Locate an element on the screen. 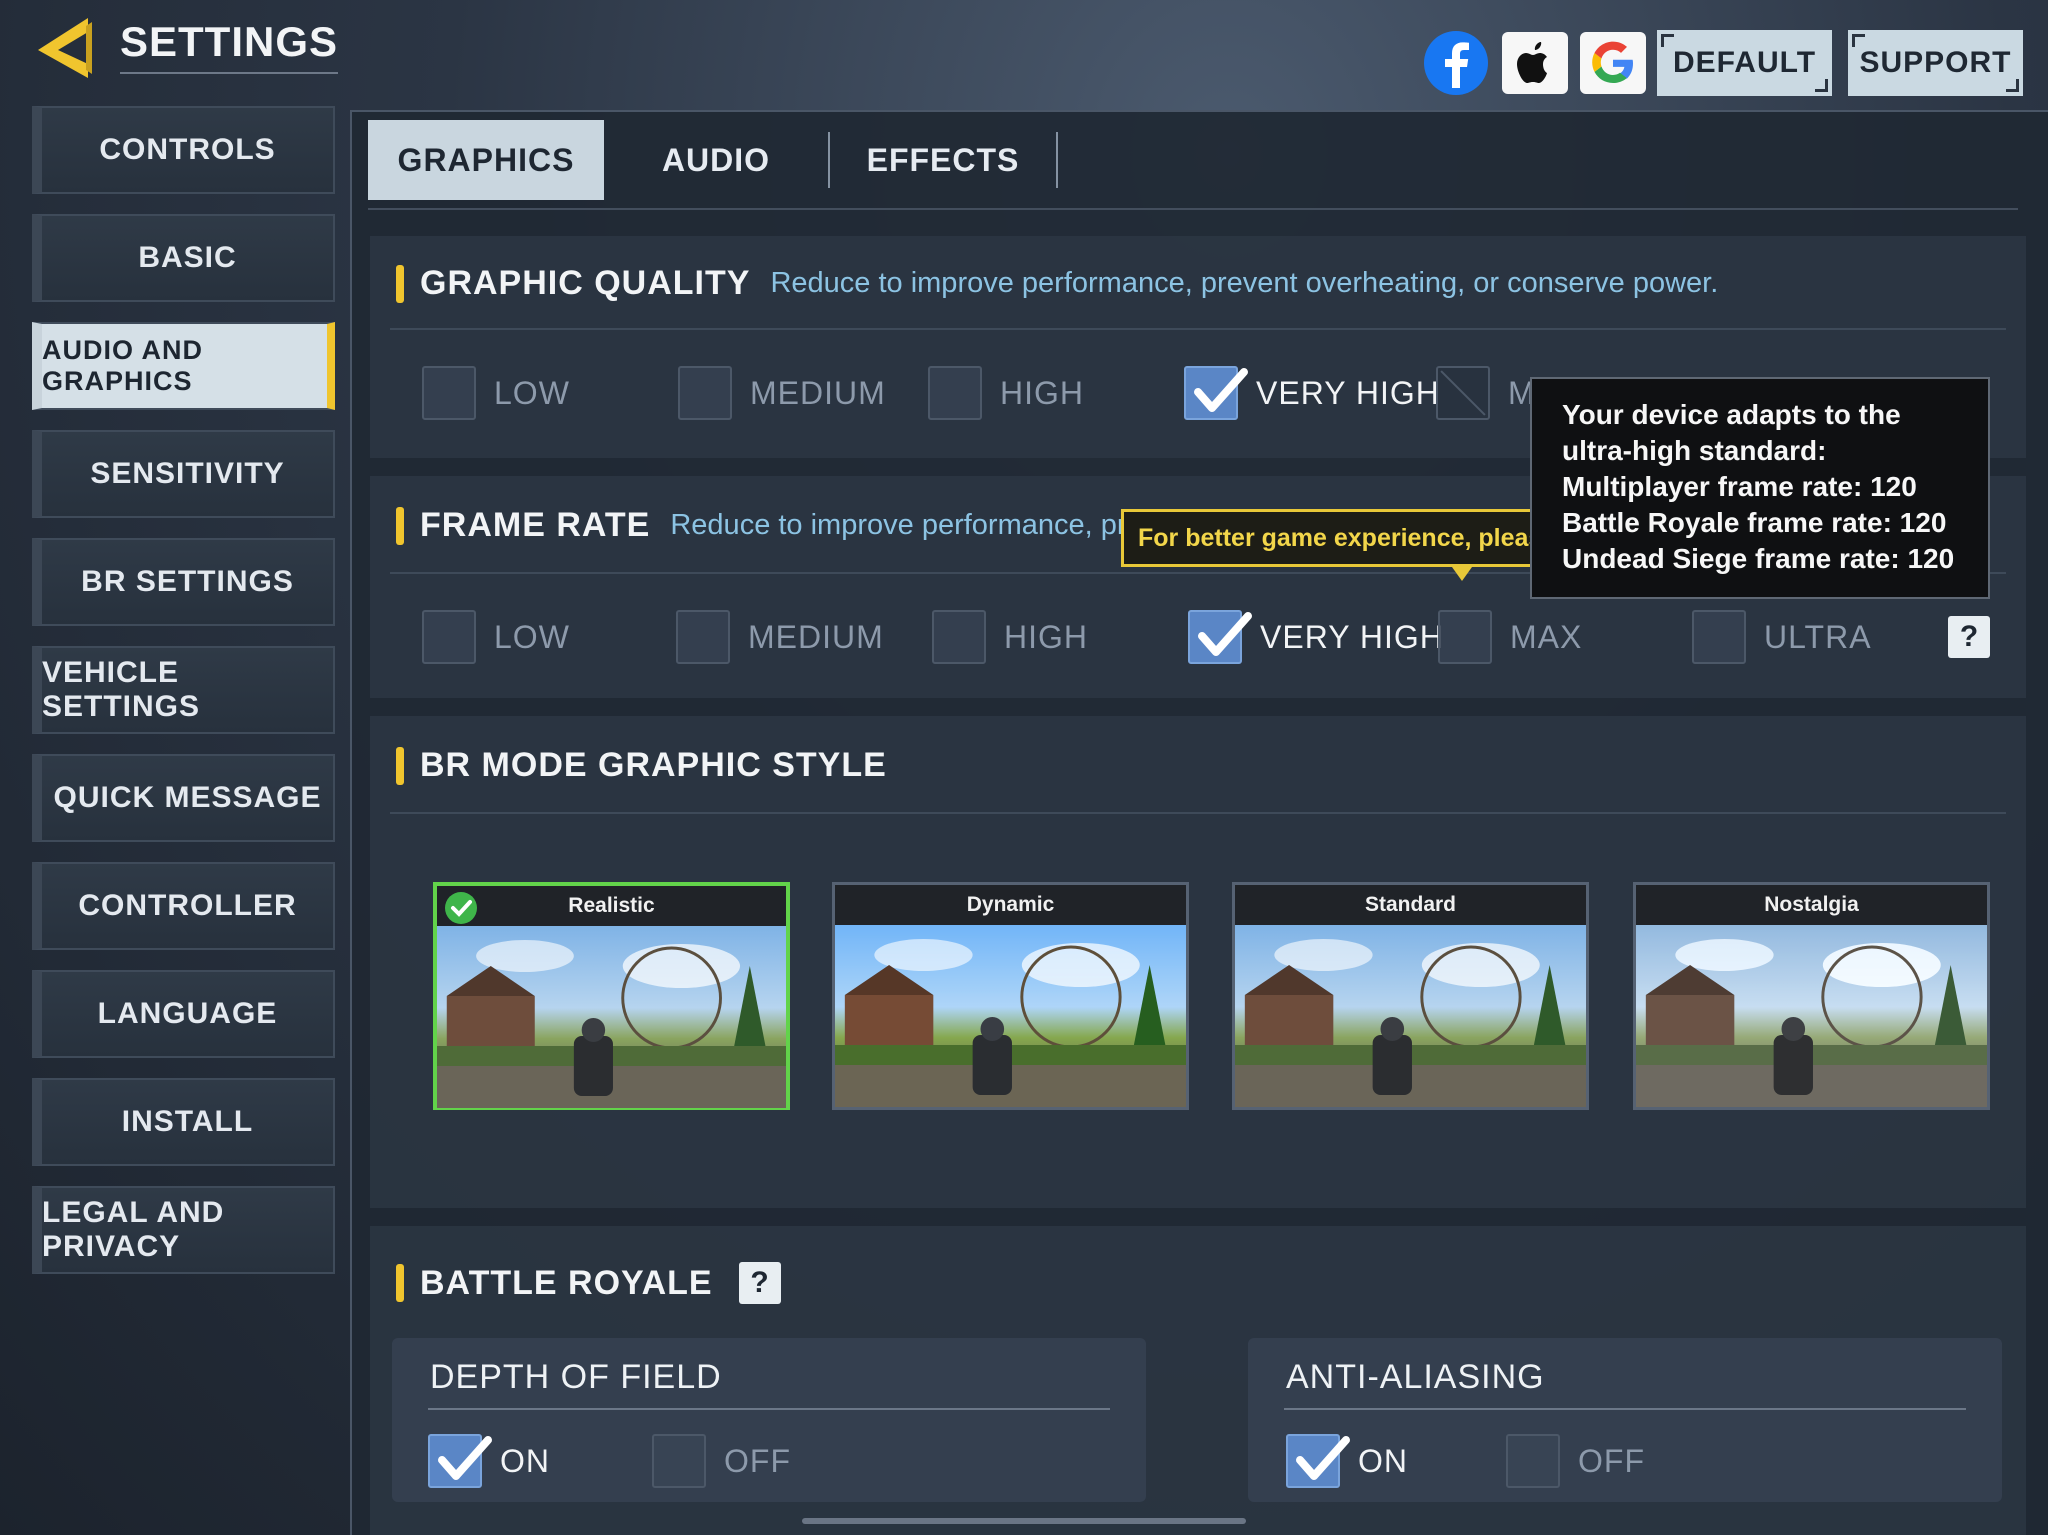 The width and height of the screenshot is (2048, 1535). battle-royale-help-button: ? is located at coordinates (759, 1283).